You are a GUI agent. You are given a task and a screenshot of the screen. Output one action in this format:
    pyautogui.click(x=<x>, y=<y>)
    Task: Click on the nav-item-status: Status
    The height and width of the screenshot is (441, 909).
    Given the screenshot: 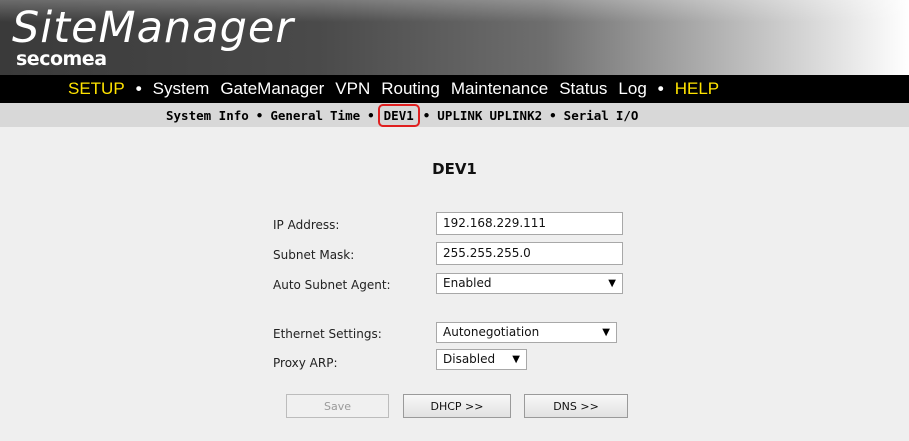 What is the action you would take?
    pyautogui.click(x=583, y=89)
    